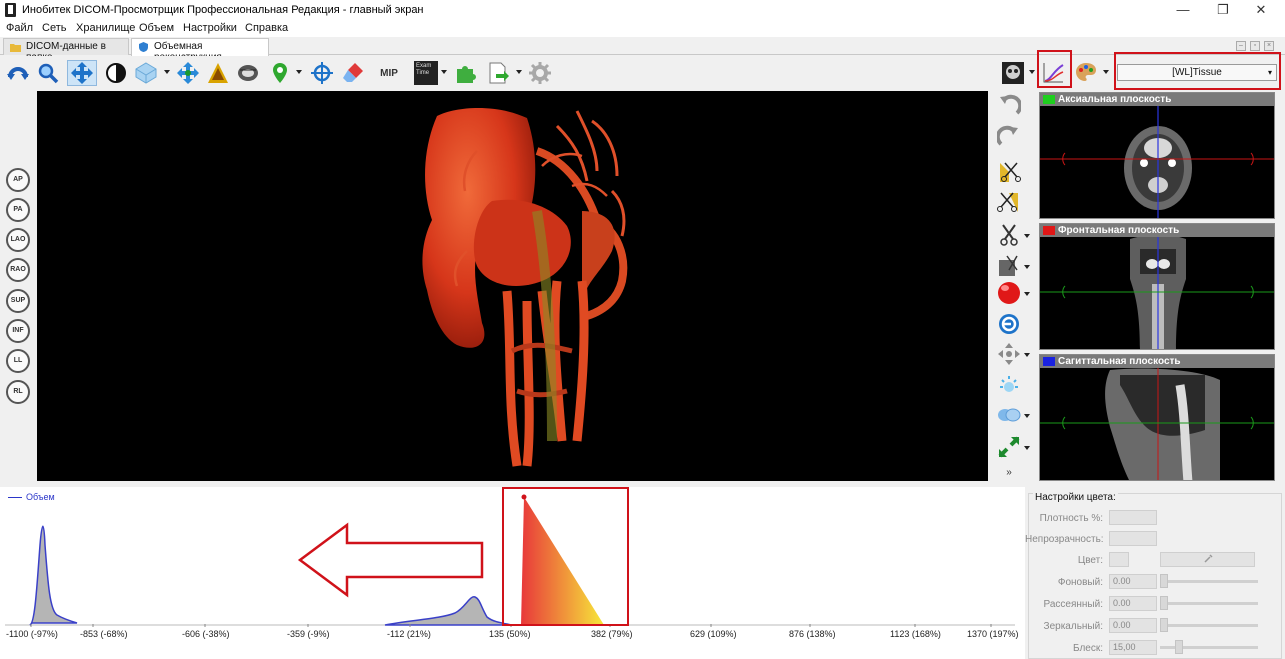  What do you see at coordinates (1197, 71) in the screenshot?
I see `highlight-preset` at bounding box center [1197, 71].